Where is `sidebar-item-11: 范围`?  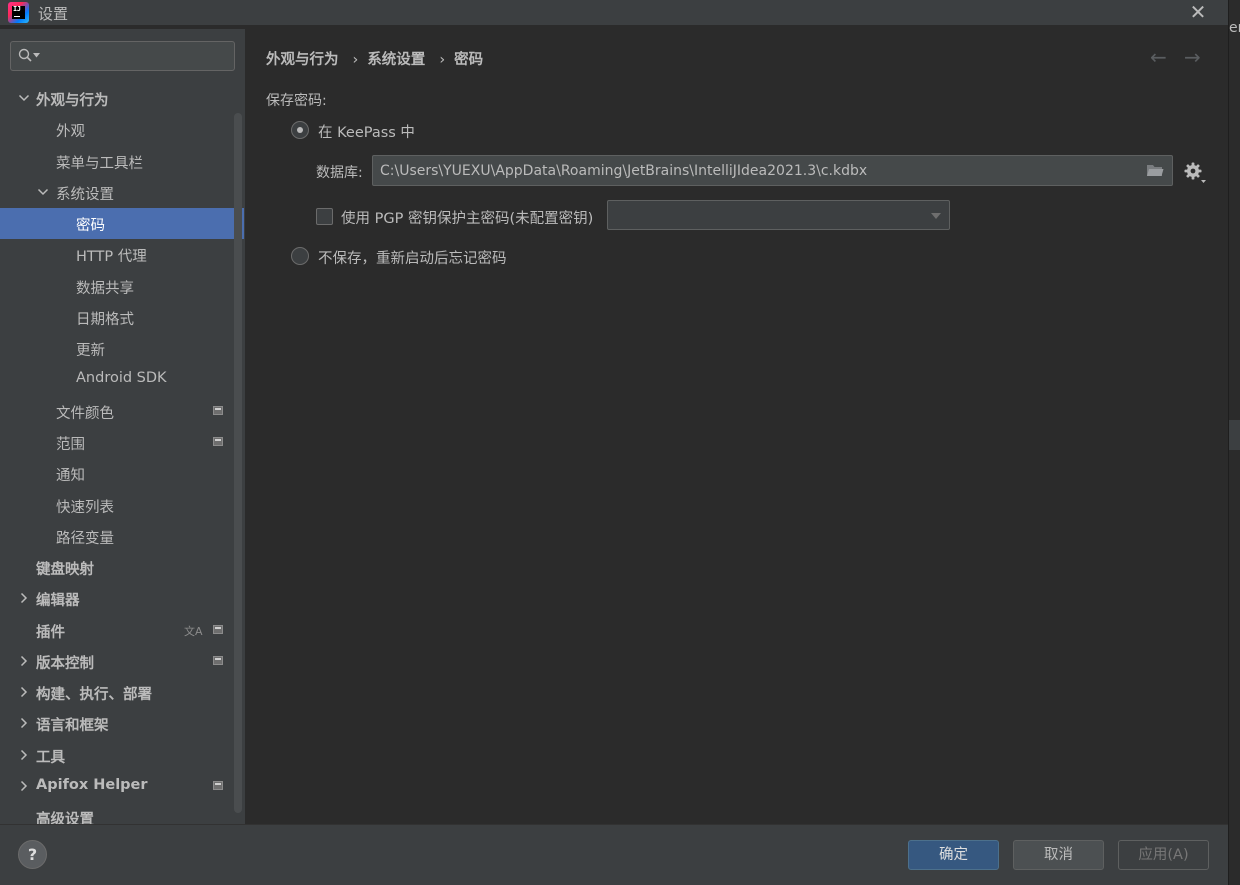
sidebar-item-11: 范围 is located at coordinates (122, 442).